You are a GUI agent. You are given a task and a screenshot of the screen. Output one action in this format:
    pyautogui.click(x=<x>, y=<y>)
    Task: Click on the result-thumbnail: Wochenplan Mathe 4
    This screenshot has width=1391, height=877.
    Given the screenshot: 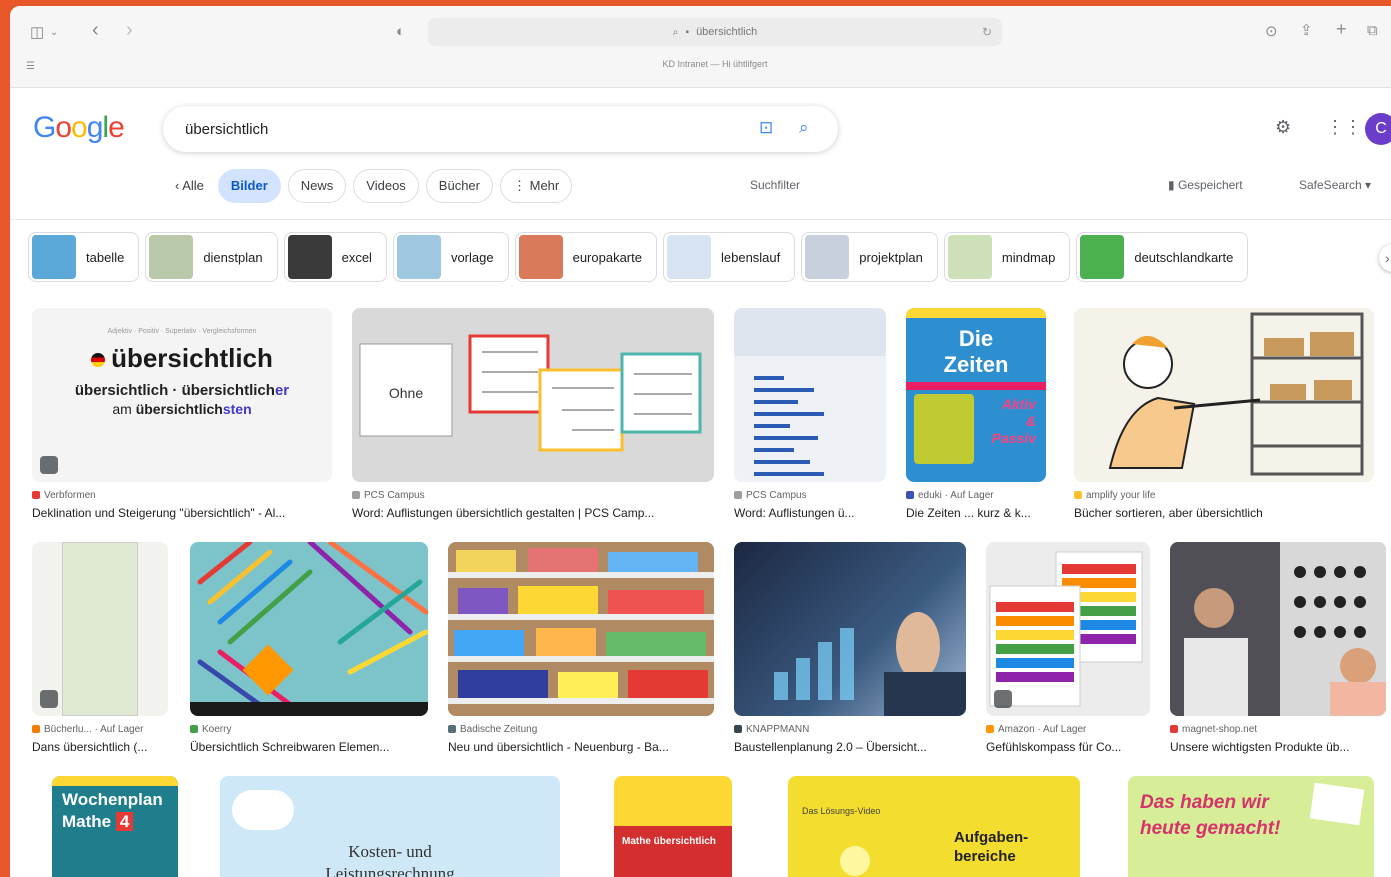 What is the action you would take?
    pyautogui.click(x=115, y=826)
    